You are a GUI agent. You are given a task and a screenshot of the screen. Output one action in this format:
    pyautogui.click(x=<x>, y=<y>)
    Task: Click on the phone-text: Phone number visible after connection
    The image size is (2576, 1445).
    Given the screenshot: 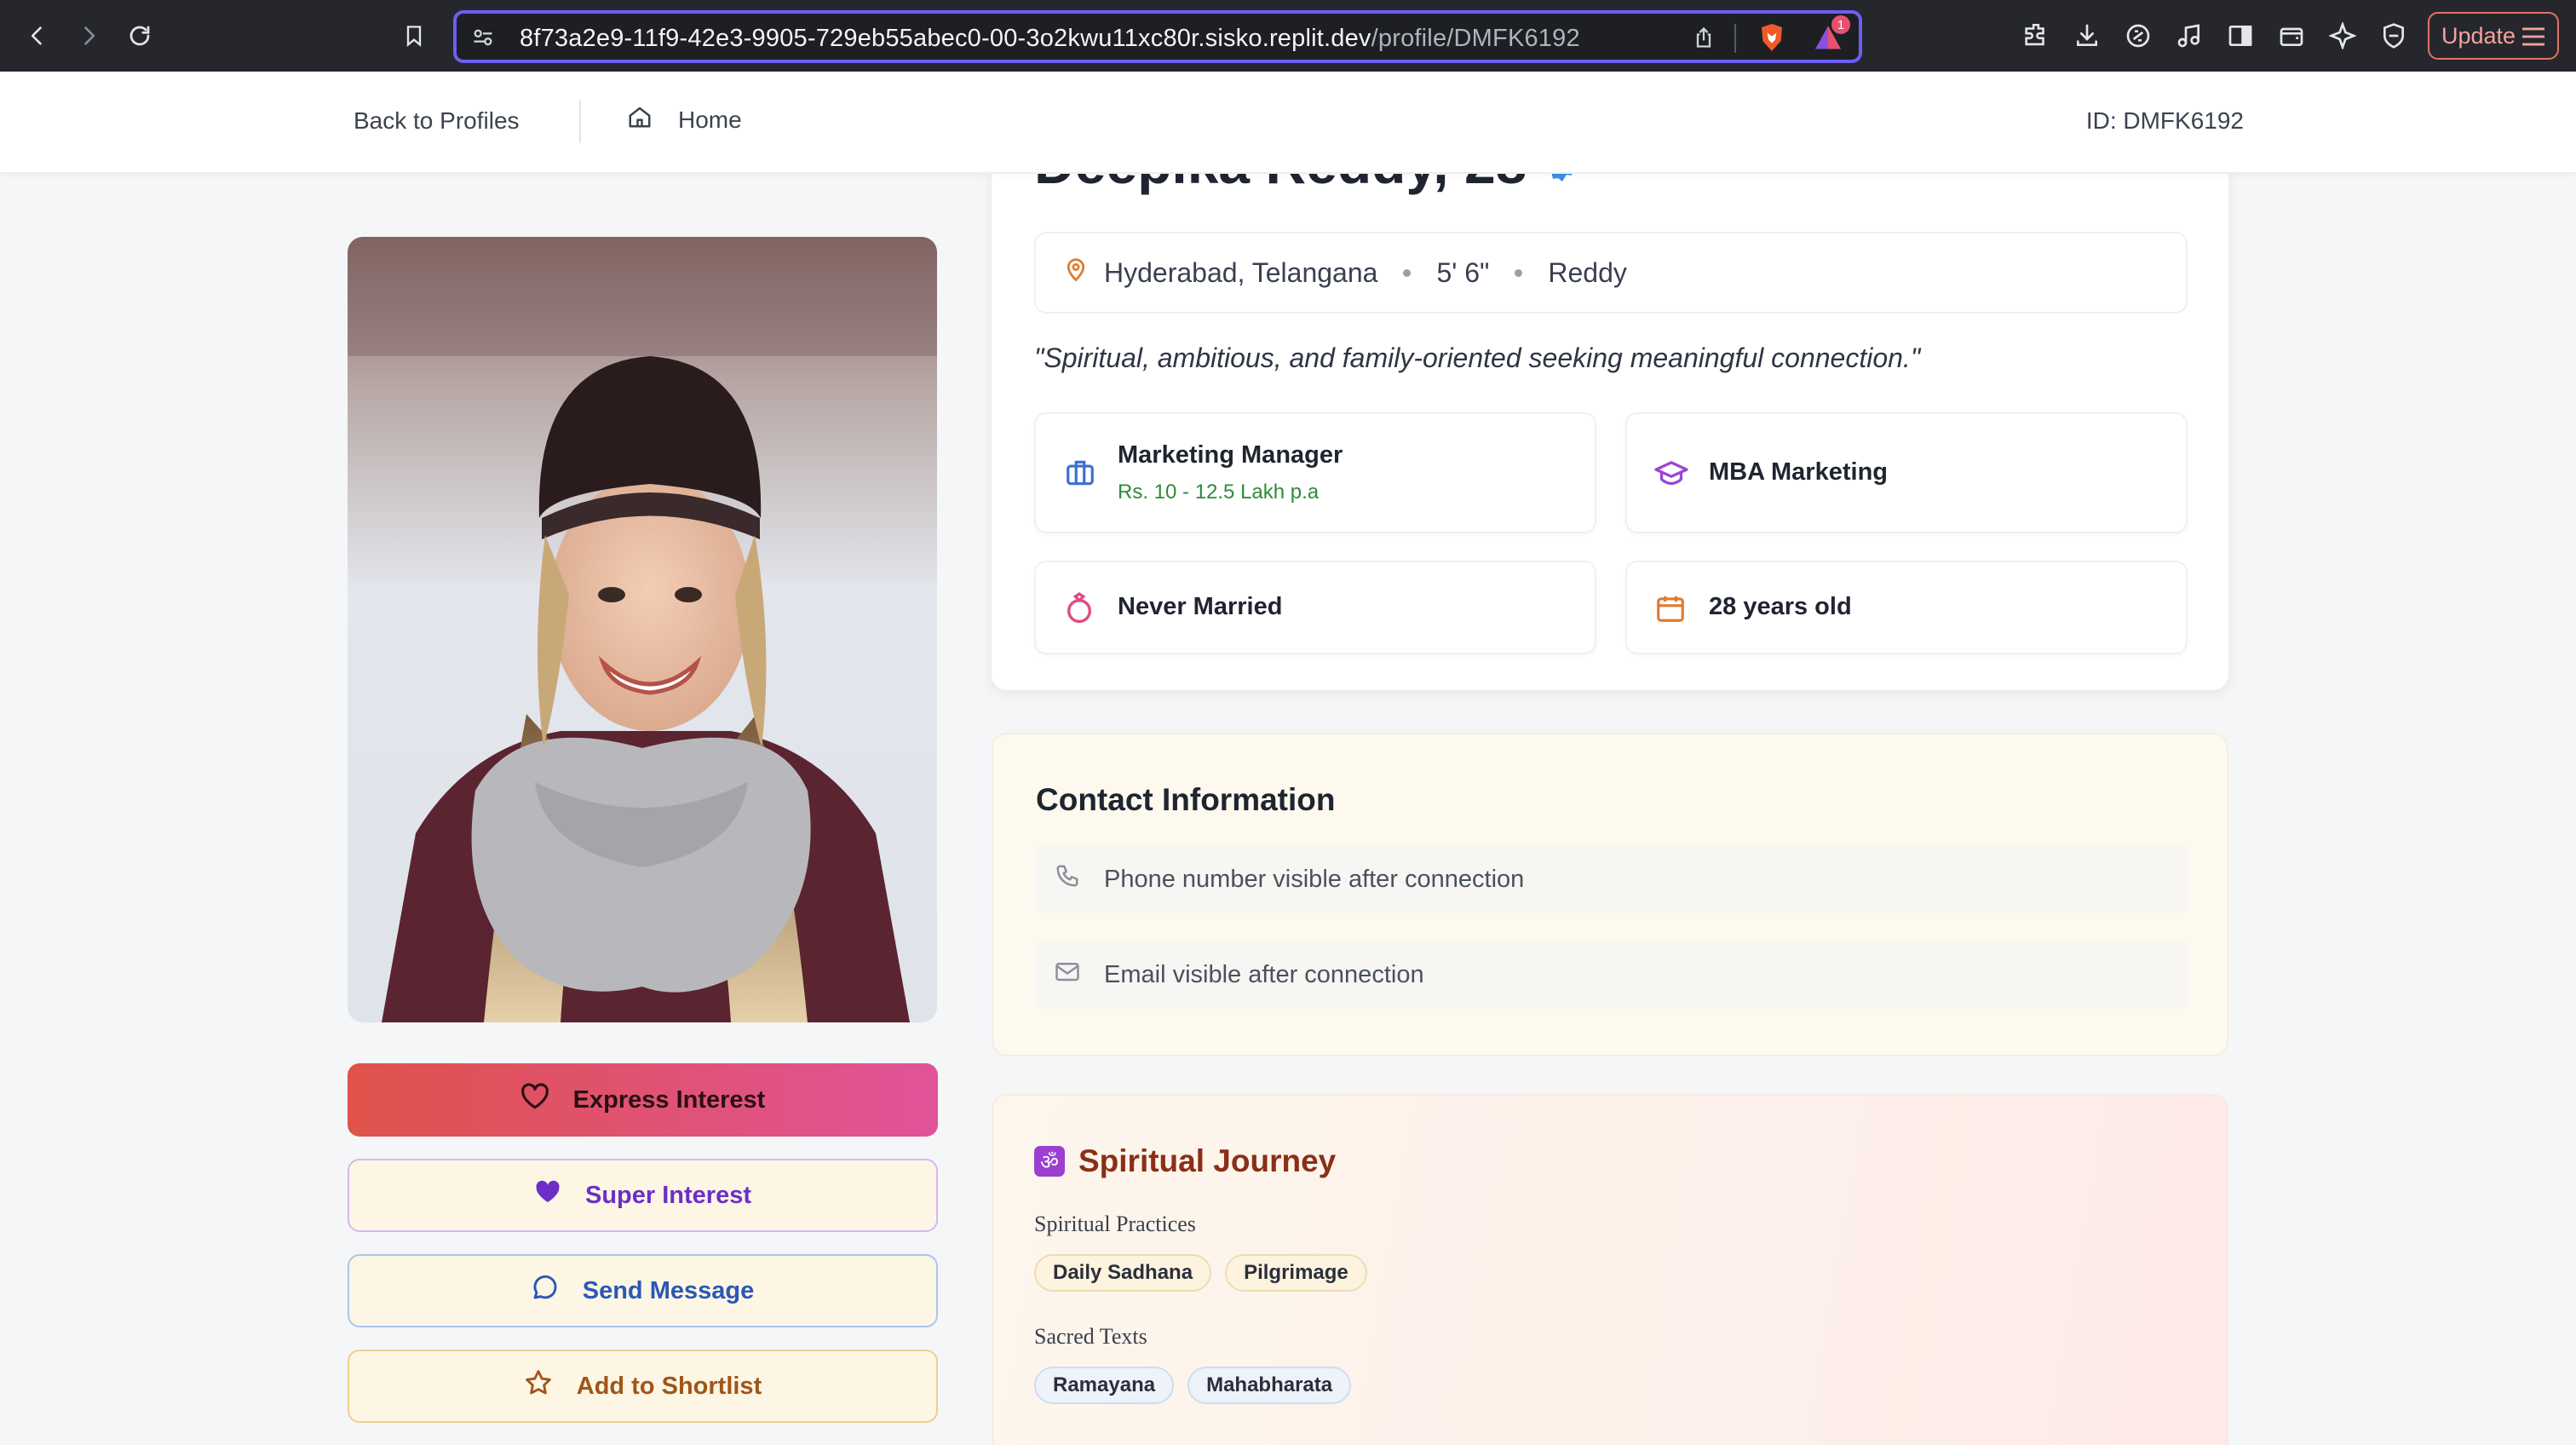 What is the action you would take?
    pyautogui.click(x=1314, y=879)
    